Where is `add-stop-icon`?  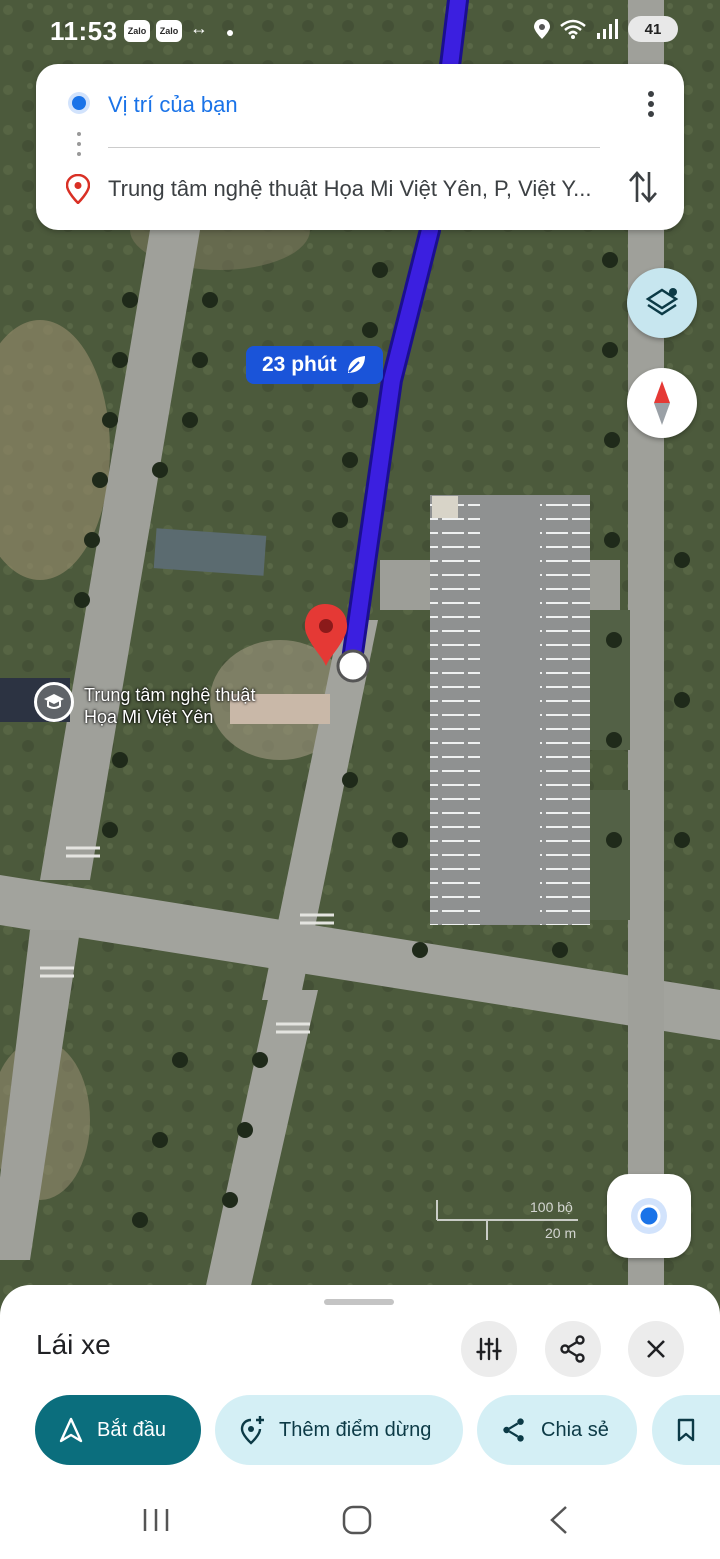
add-stop-icon is located at coordinates (252, 1430).